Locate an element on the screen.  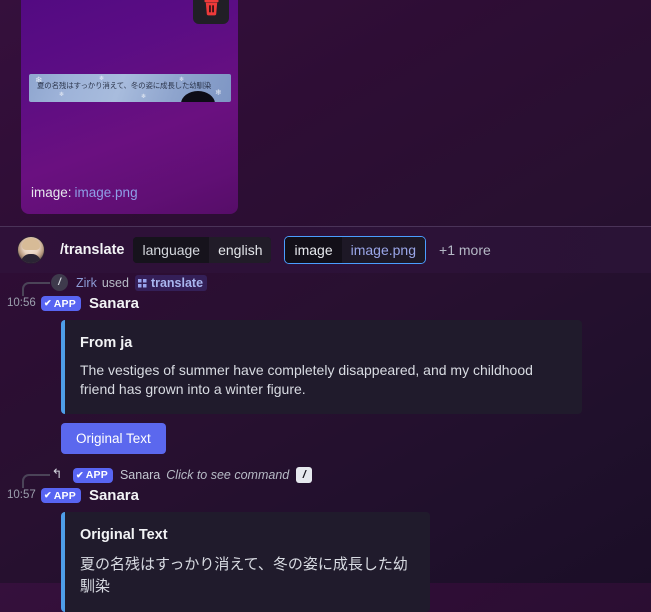
command-name: /translate is located at coordinates (92, 250).